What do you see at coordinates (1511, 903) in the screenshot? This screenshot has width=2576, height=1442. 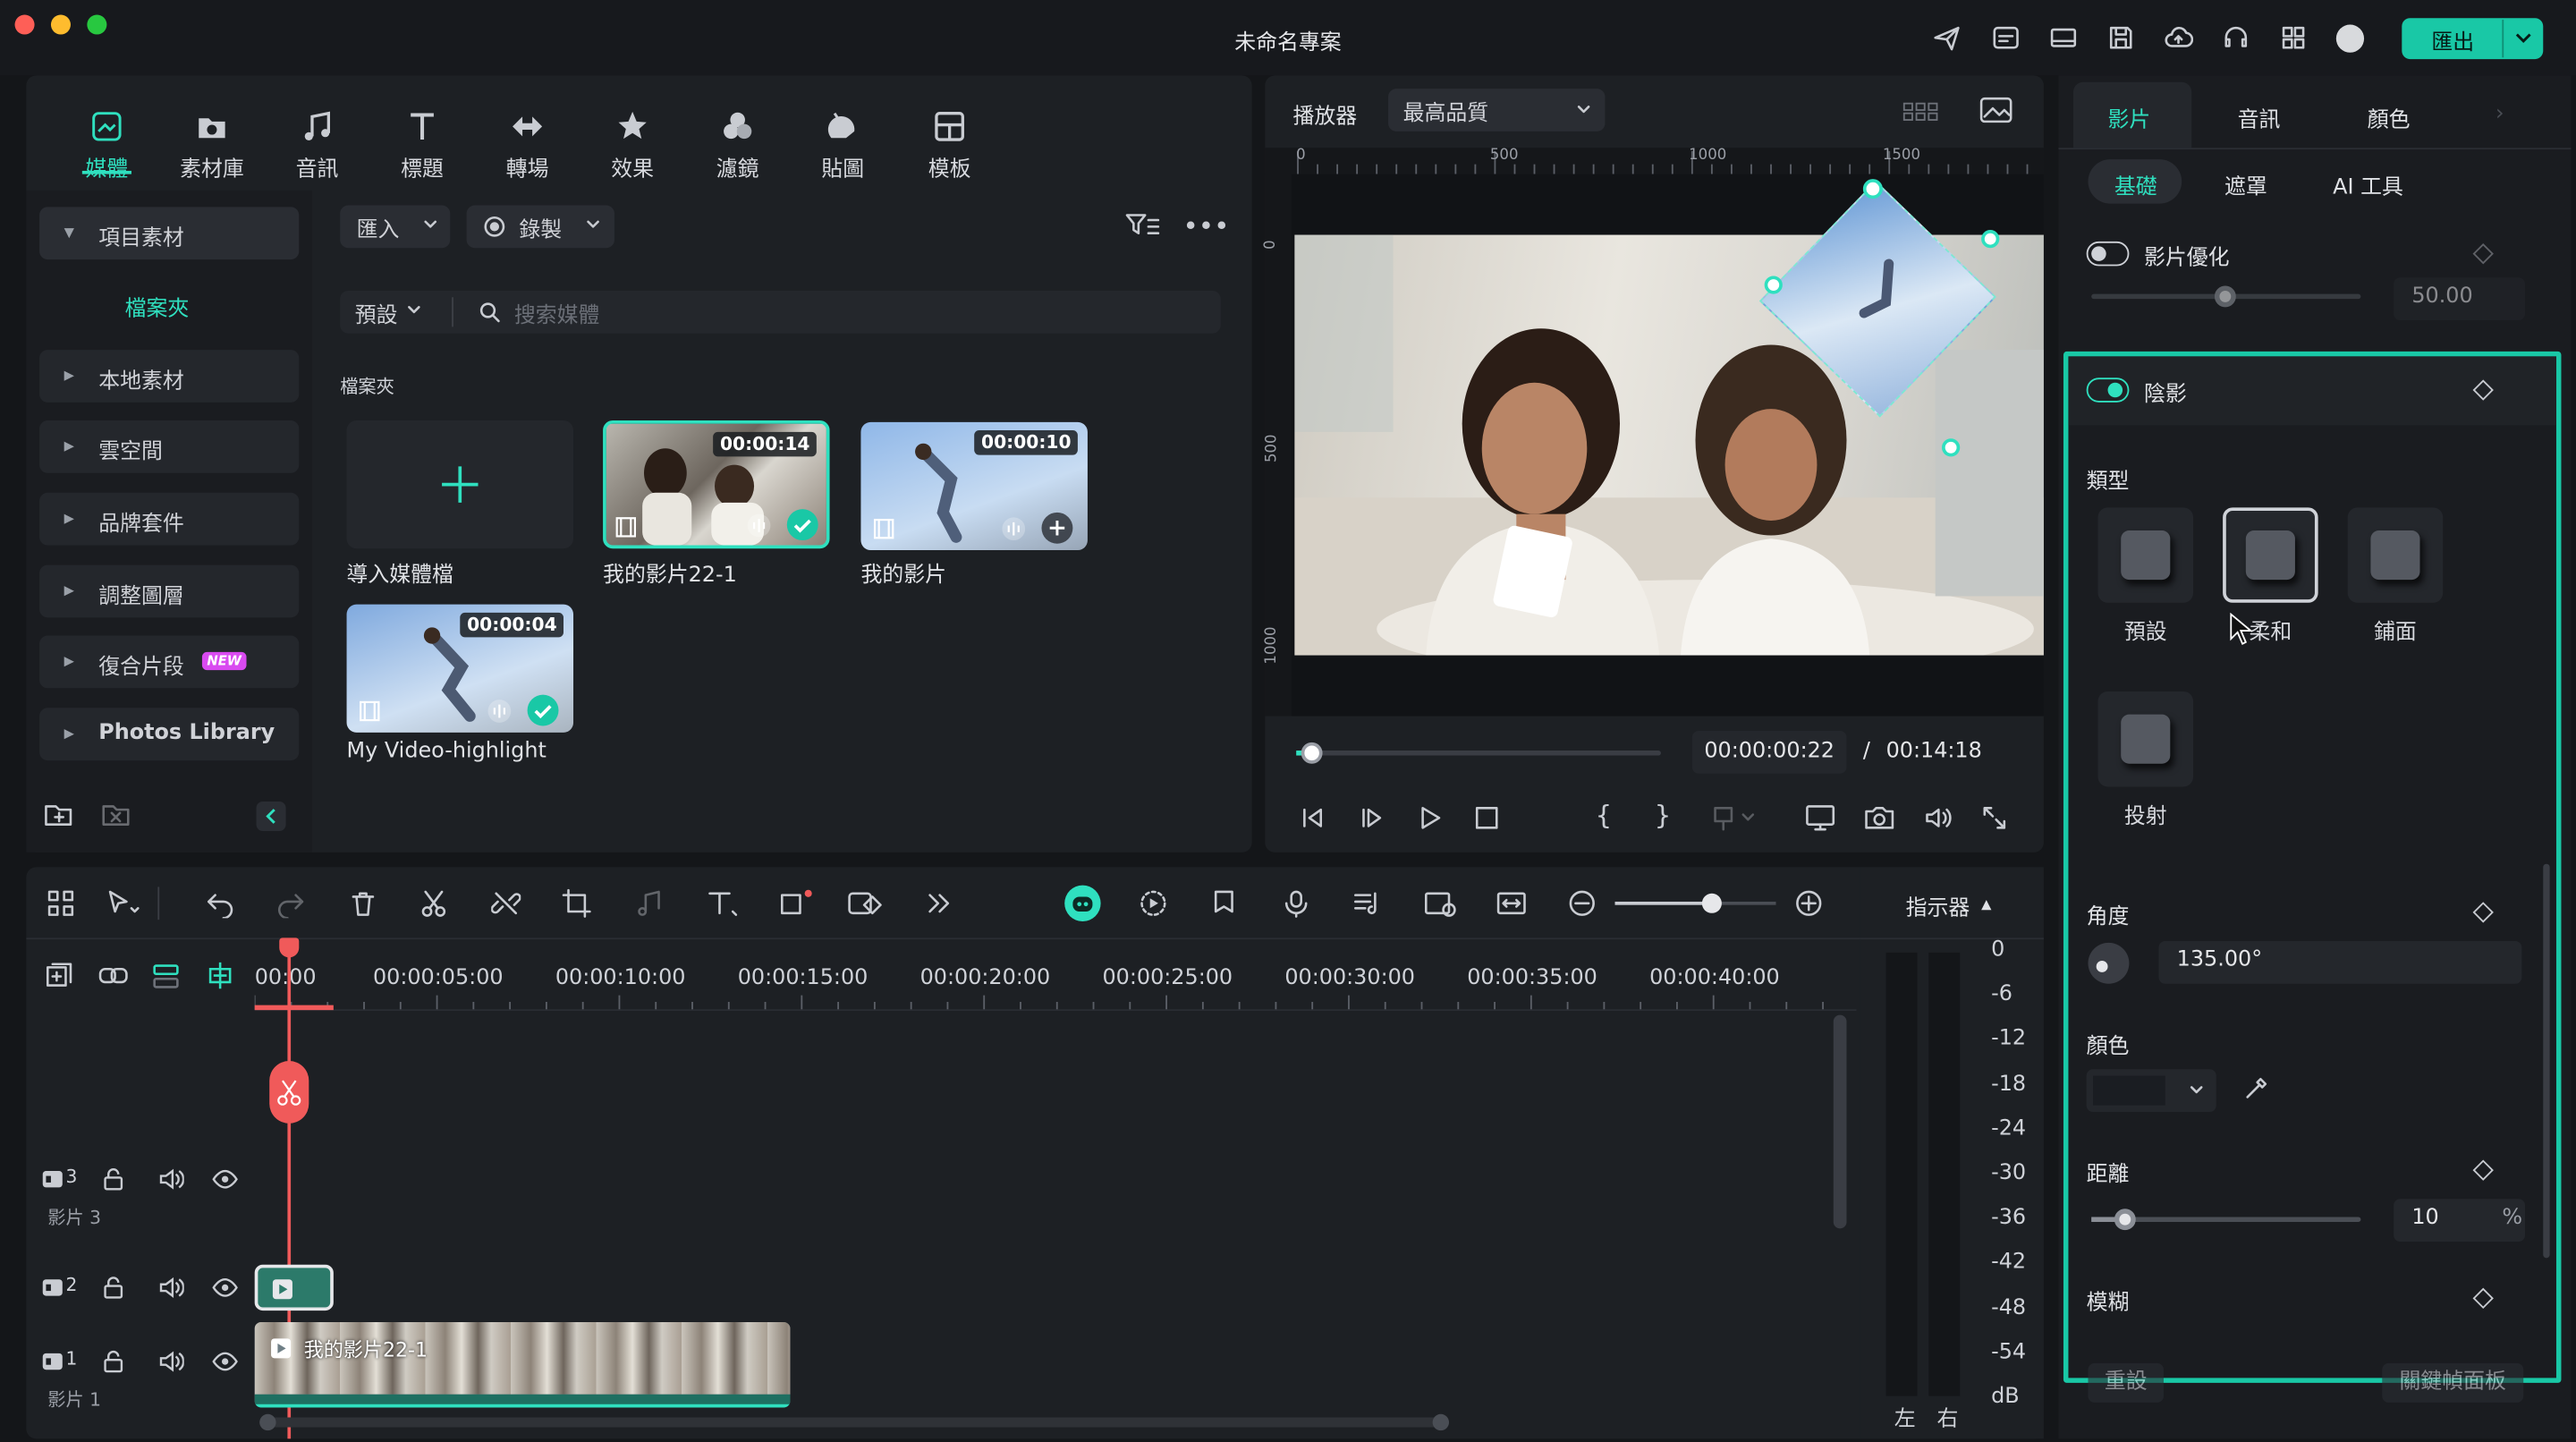 I see `fit-timeline-icon` at bounding box center [1511, 903].